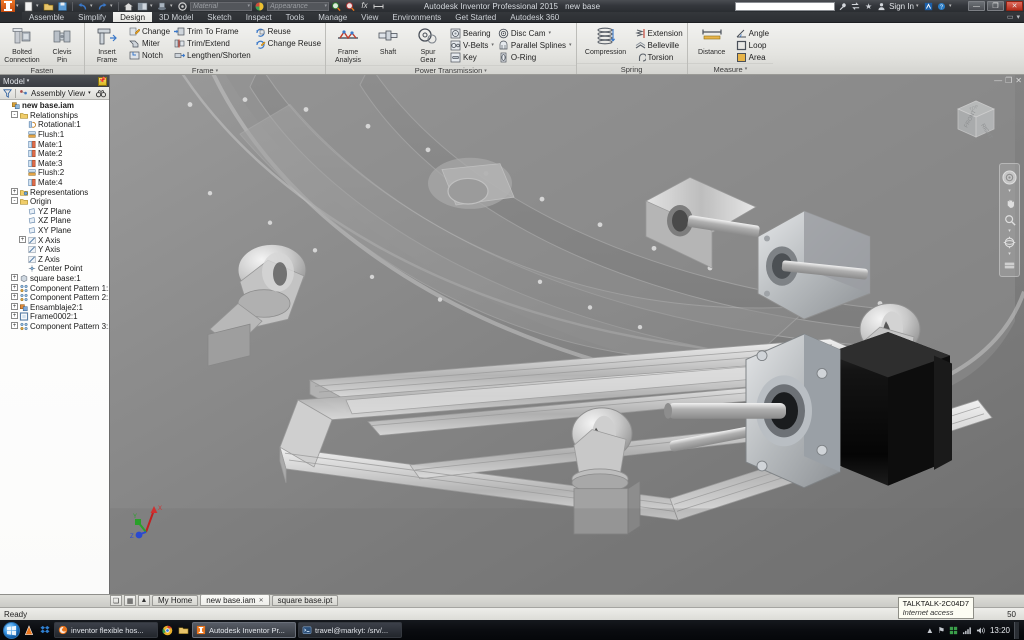 This screenshot has height=640, width=1024. Describe the element at coordinates (976, 119) in the screenshot. I see `view-cube: FRONT RIGHT TOP` at that location.